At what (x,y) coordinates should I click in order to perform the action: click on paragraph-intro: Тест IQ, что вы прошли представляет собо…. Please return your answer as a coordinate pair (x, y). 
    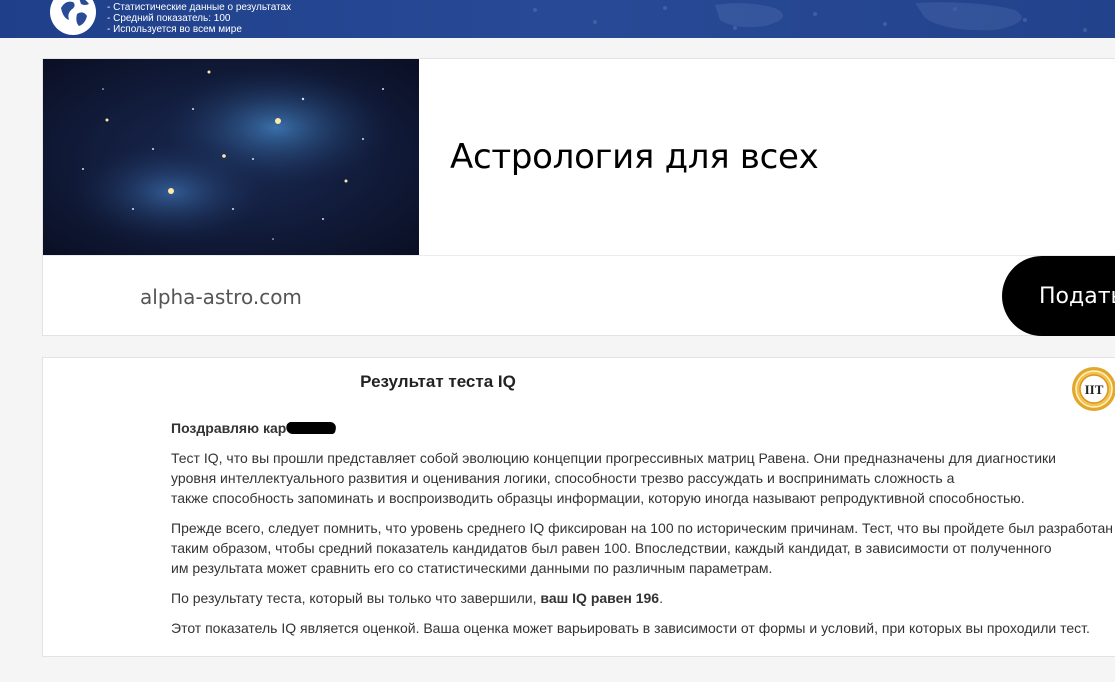
    Looking at the image, I should click on (643, 478).